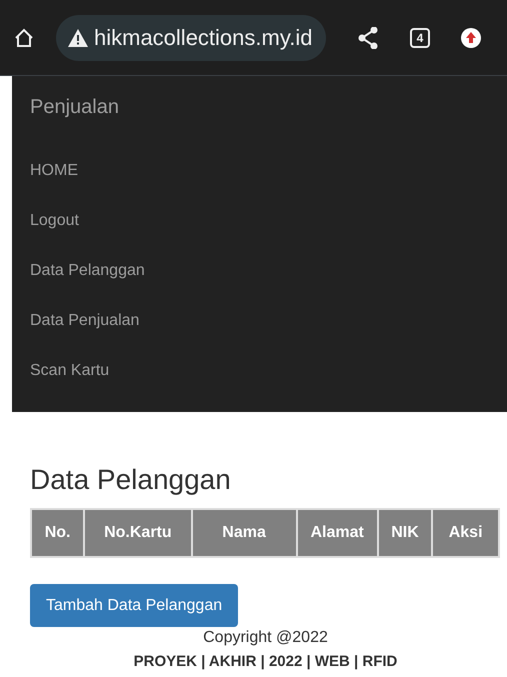 The width and height of the screenshot is (507, 677). What do you see at coordinates (471, 37) in the screenshot?
I see `upload-icon` at bounding box center [471, 37].